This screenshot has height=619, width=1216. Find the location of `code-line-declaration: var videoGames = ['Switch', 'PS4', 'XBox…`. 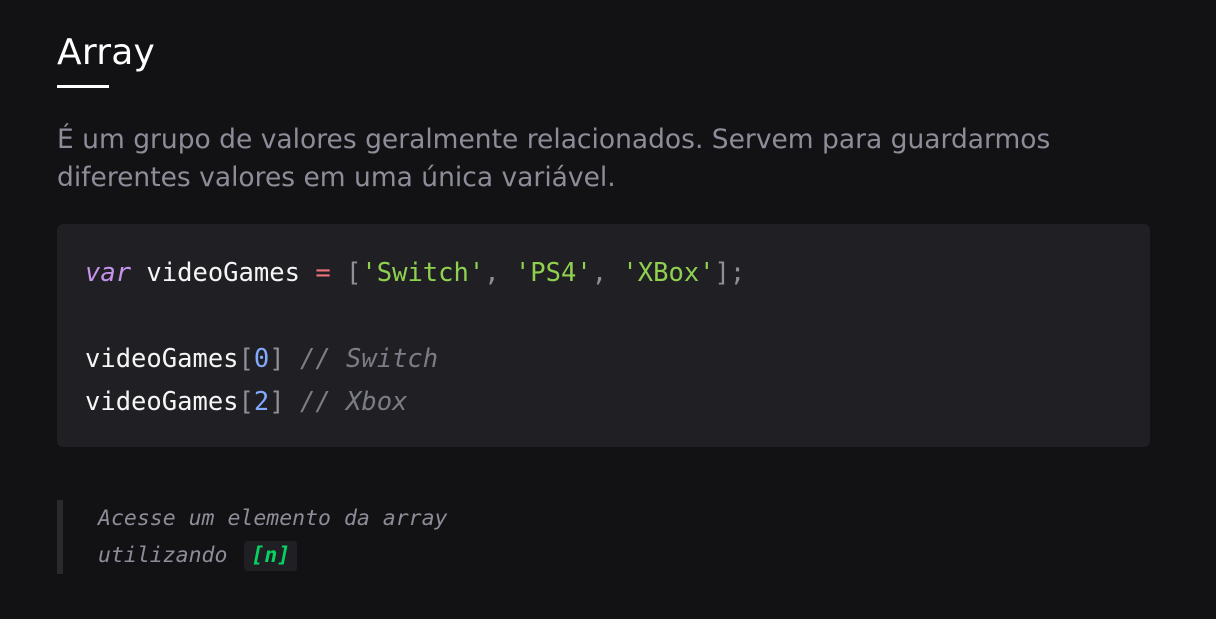

code-line-declaration: var videoGames = ['Switch', 'PS4', 'XBox… is located at coordinates (617, 273).